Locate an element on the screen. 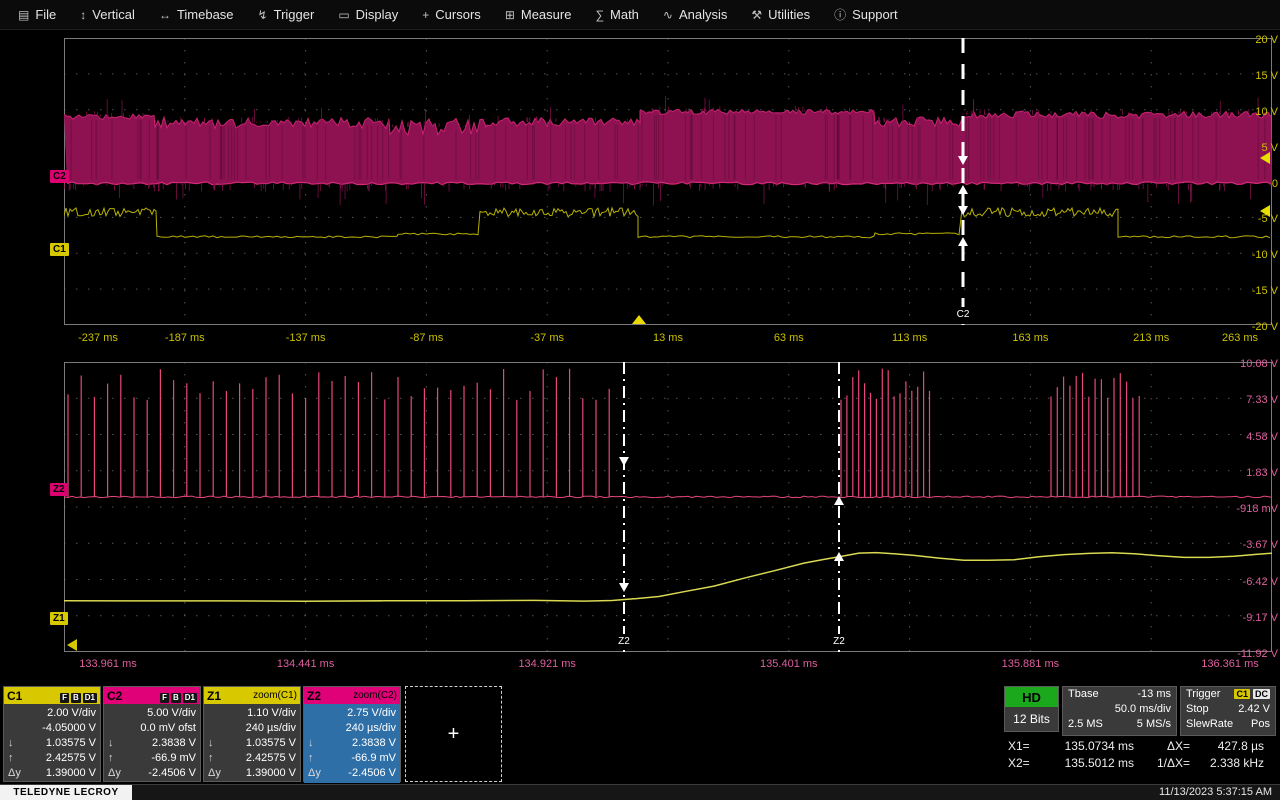  menu-item-analysis: ∿ Analysis is located at coordinates (695, 15).